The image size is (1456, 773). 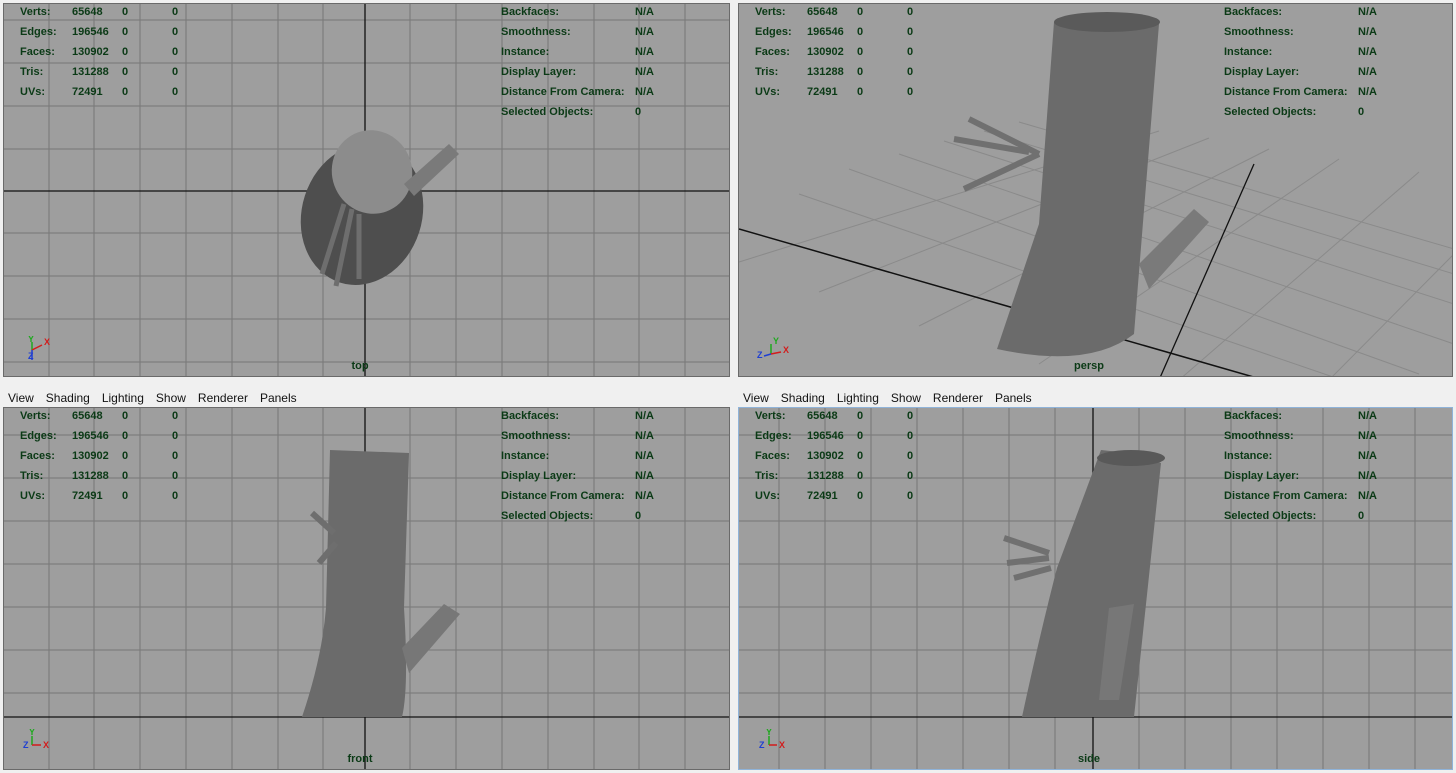 I want to click on hud-stat-row: Edges: 196546 0 0, so click(x=105, y=437).